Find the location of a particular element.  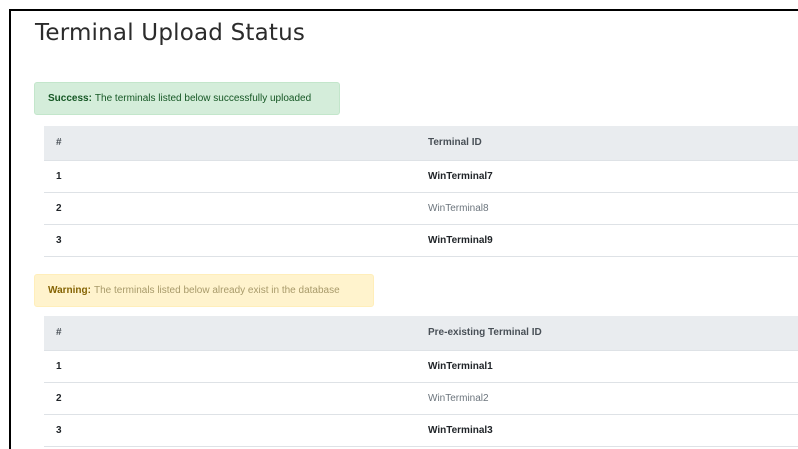

table-row: 2 WinTerminal8 is located at coordinates (421, 208).